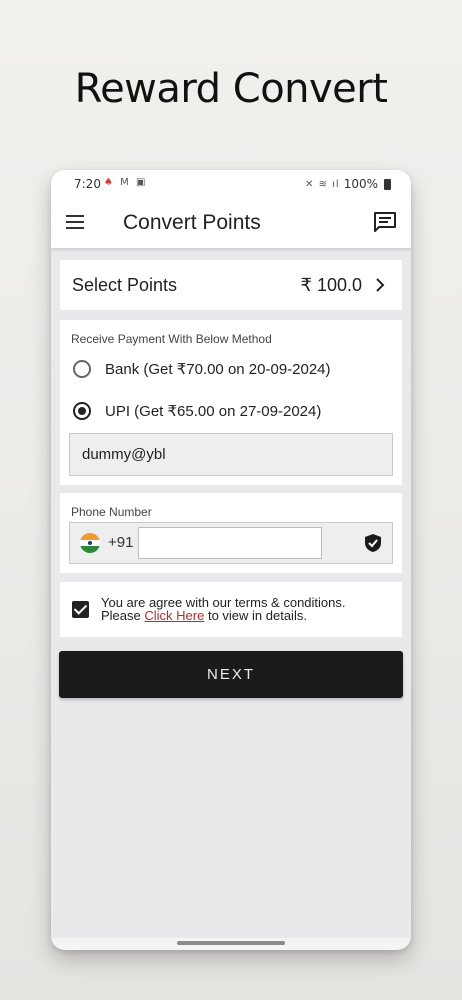 This screenshot has width=462, height=1000. What do you see at coordinates (213, 411) in the screenshot?
I see `radio-label-upi: UPI (Get ₹65.00 on 27-09-2024)` at bounding box center [213, 411].